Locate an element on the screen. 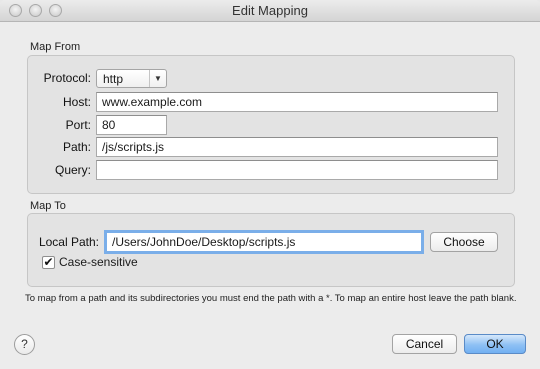 Image resolution: width=540 pixels, height=369 pixels. case-sensitive-label: Case-sensitive is located at coordinates (98, 262).